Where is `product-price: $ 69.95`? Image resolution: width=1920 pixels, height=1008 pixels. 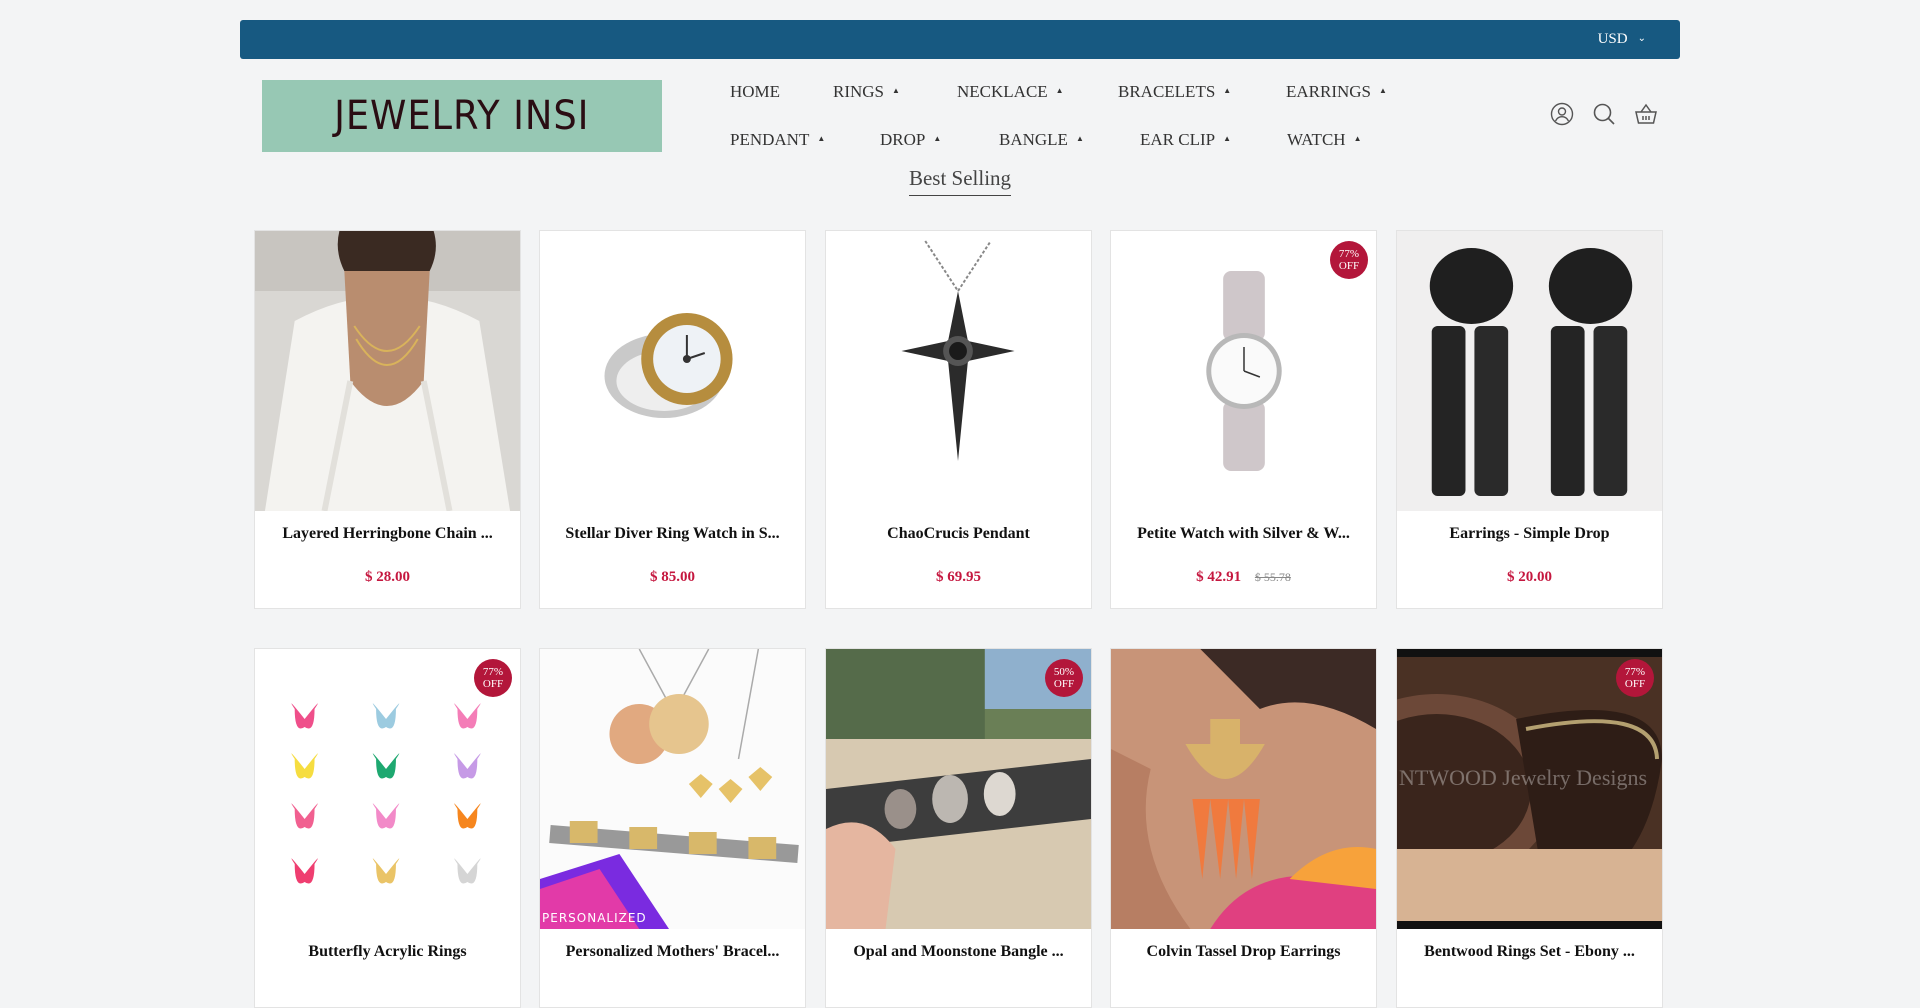 product-price: $ 69.95 is located at coordinates (958, 577).